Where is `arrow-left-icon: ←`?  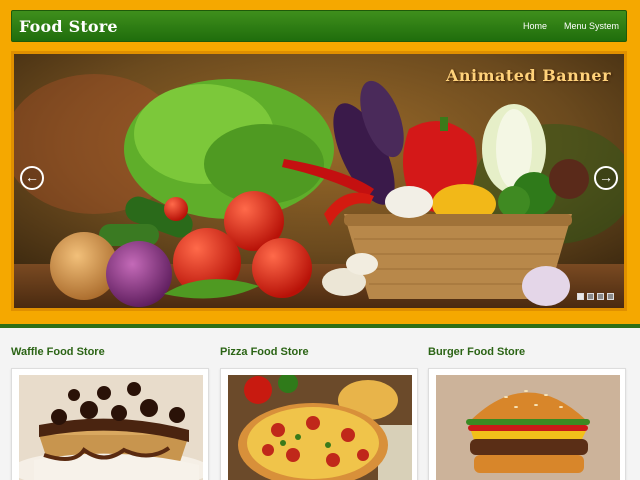 arrow-left-icon: ← is located at coordinates (32, 177).